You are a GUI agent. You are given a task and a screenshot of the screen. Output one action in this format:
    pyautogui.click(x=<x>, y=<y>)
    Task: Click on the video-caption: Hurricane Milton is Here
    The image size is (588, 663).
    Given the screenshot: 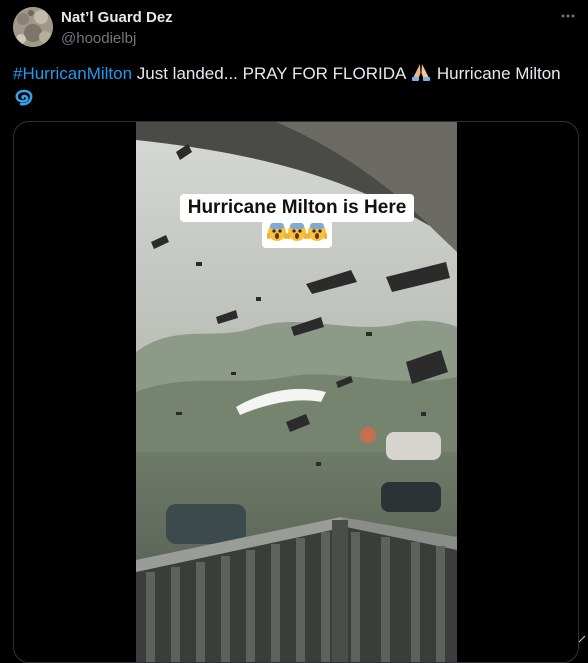 What is the action you would take?
    pyautogui.click(x=297, y=221)
    